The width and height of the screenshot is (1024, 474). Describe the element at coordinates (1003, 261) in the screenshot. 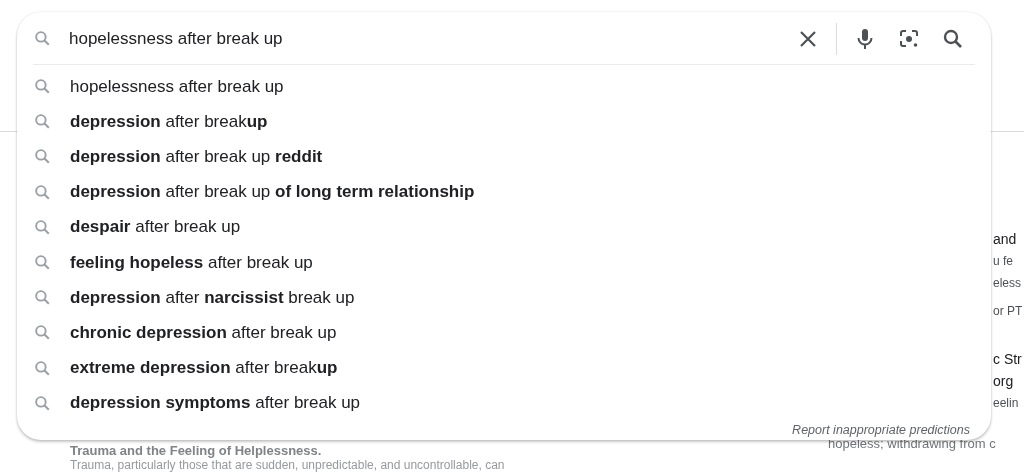

I see `result-snippet: u fe` at that location.